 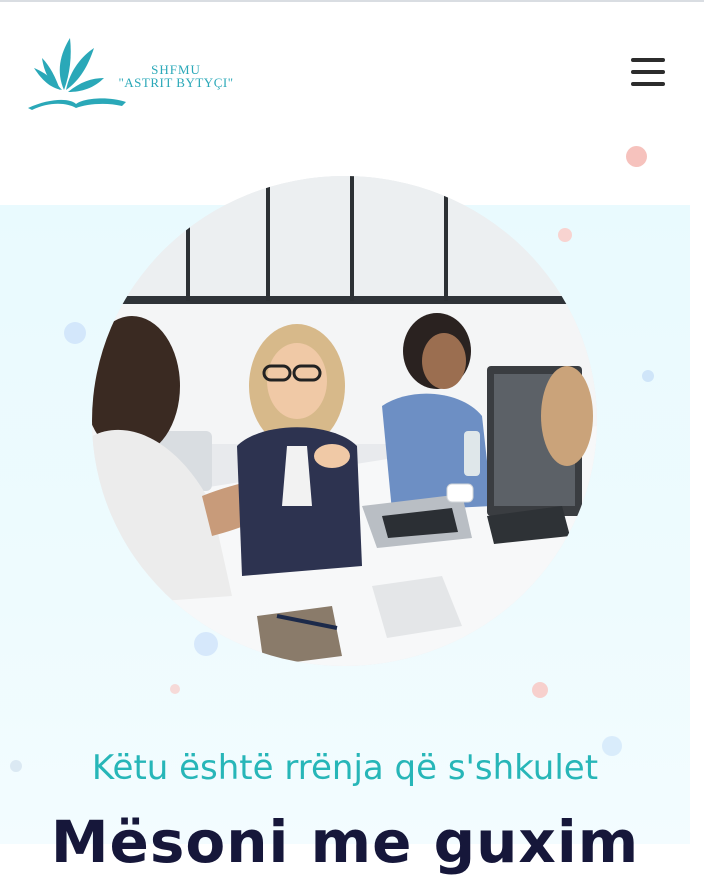 I want to click on hamburger-menu-button, so click(x=648, y=74).